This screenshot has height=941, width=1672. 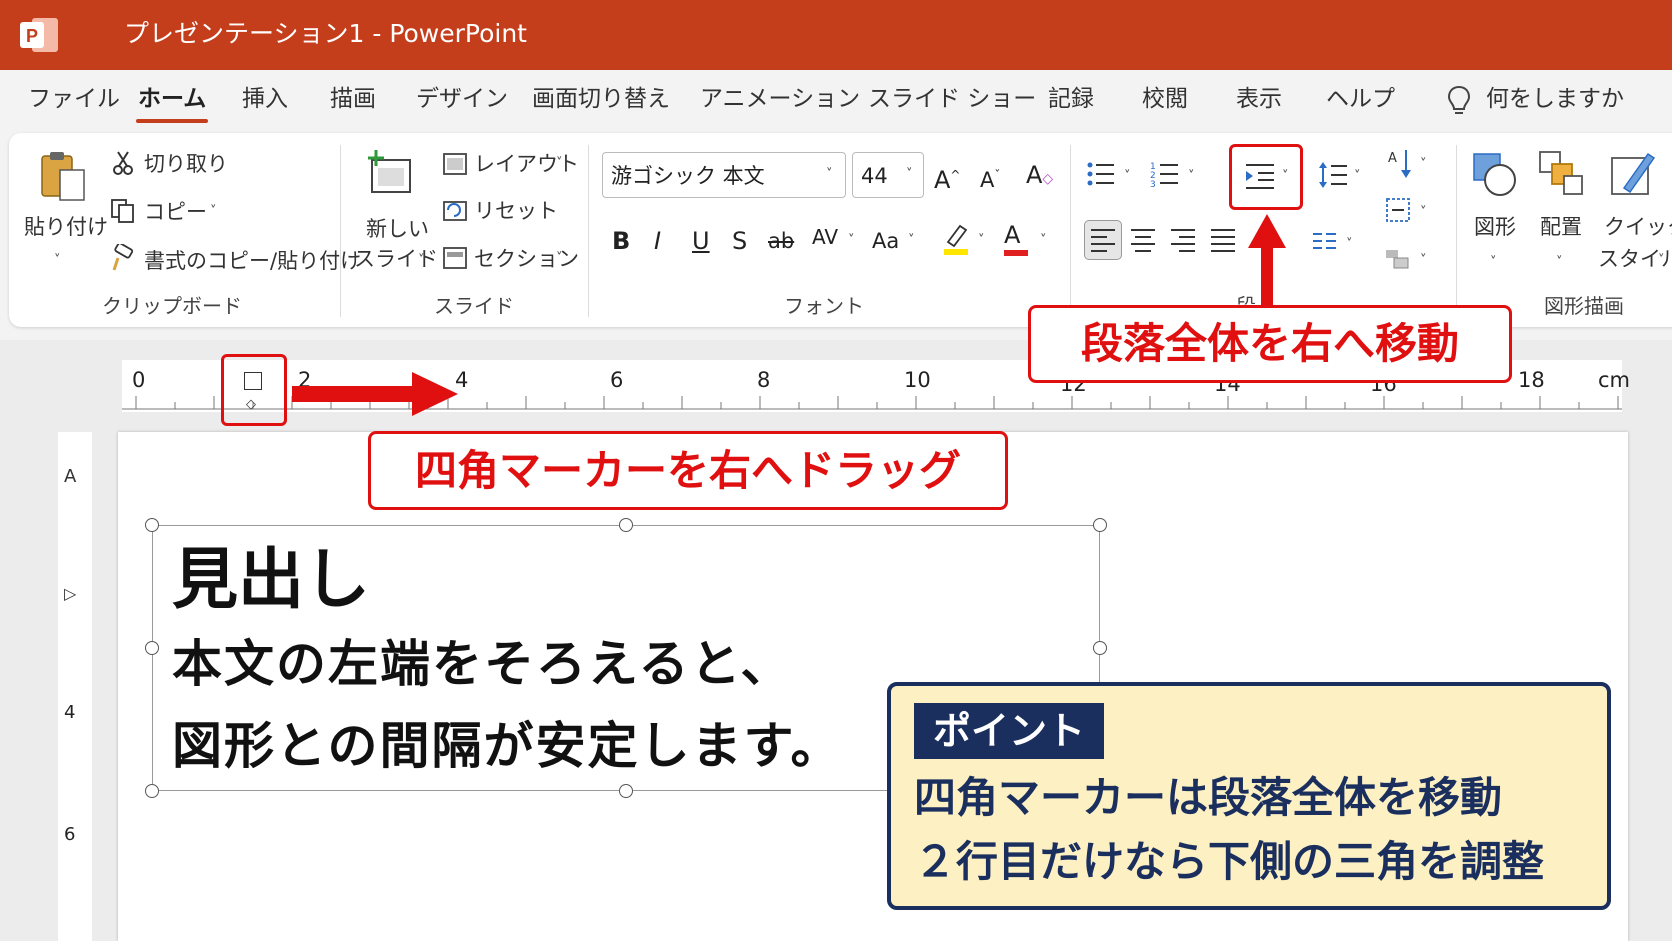 What do you see at coordinates (885, 241) in the screenshot?
I see `change-case-button: Aa` at bounding box center [885, 241].